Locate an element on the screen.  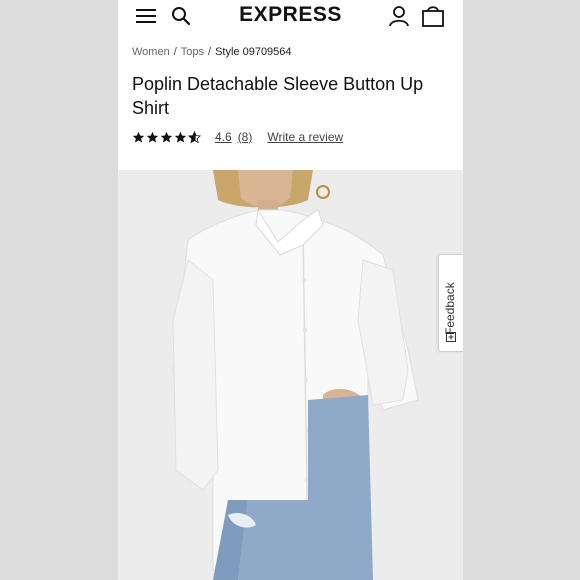
breadcrumb: Women / Tops / Style 09709564 is located at coordinates (212, 52).